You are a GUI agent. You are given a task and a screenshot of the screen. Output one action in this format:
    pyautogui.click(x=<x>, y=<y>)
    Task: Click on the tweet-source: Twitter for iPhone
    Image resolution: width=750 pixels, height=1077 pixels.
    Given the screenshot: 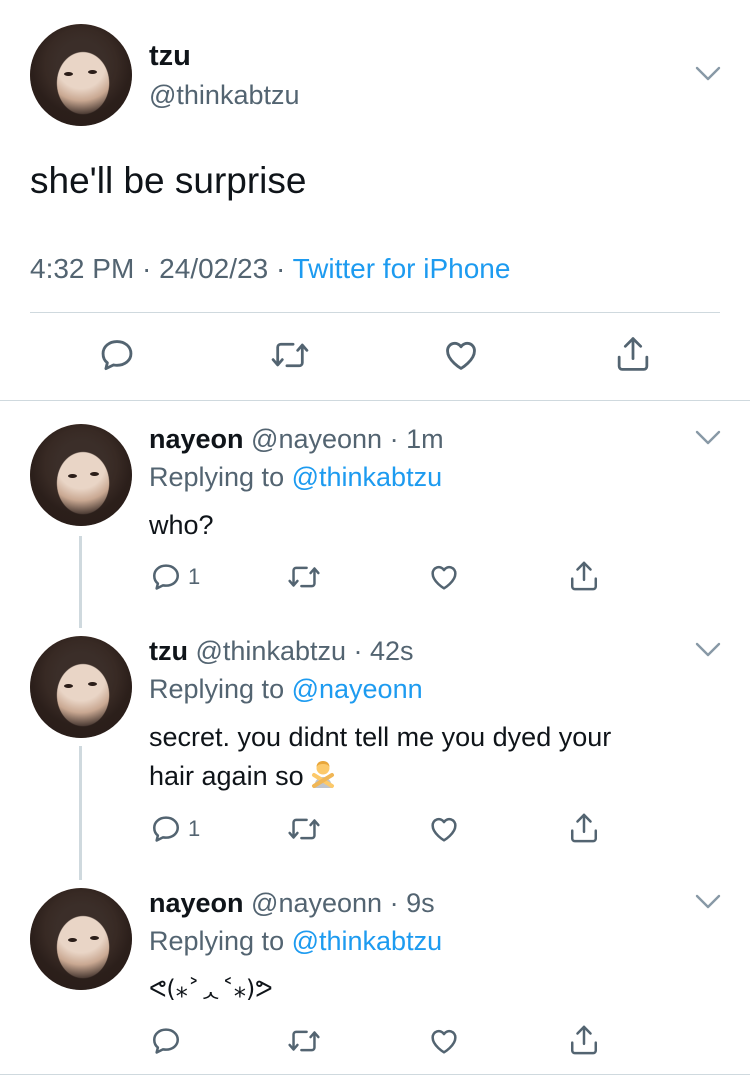 What is the action you would take?
    pyautogui.click(x=402, y=268)
    